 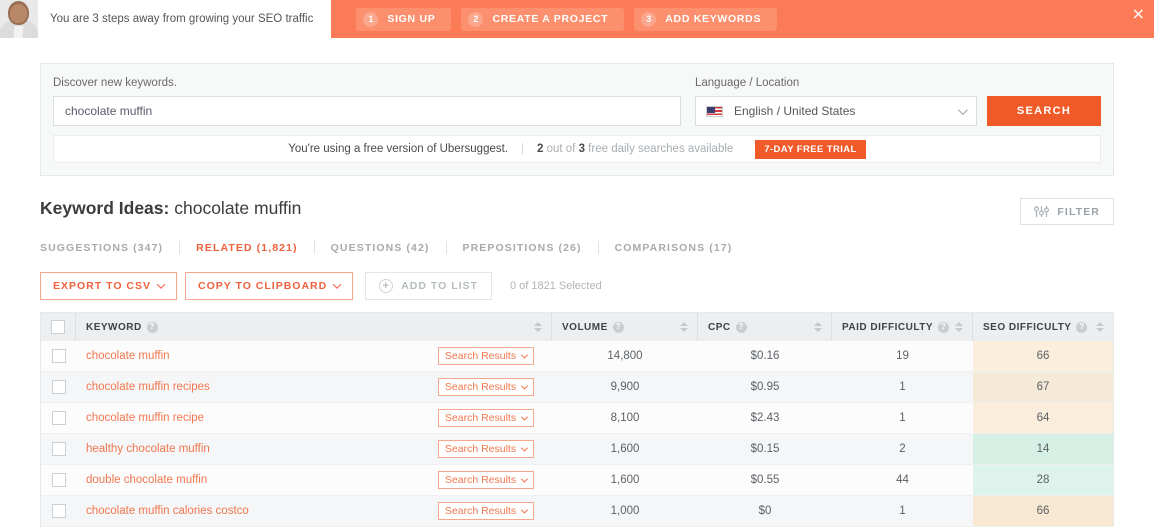 I want to click on column-header-volume: VOLUME ?, so click(x=625, y=327).